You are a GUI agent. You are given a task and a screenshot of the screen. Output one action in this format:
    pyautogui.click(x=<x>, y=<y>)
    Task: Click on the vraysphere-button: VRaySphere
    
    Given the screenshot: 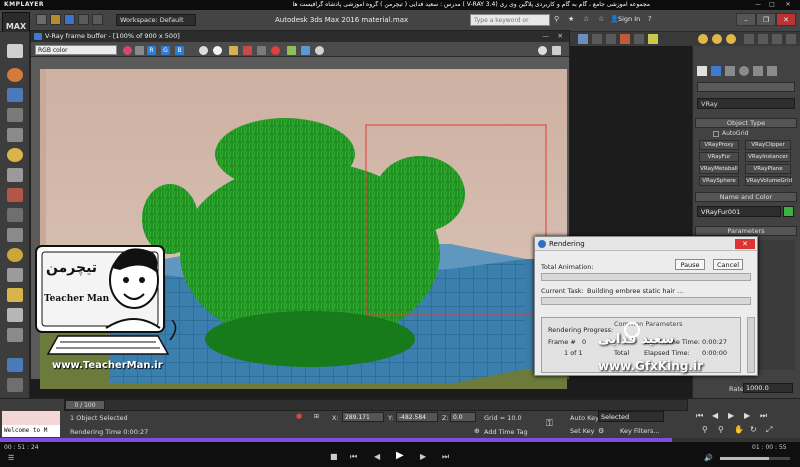 What is the action you would take?
    pyautogui.click(x=719, y=181)
    